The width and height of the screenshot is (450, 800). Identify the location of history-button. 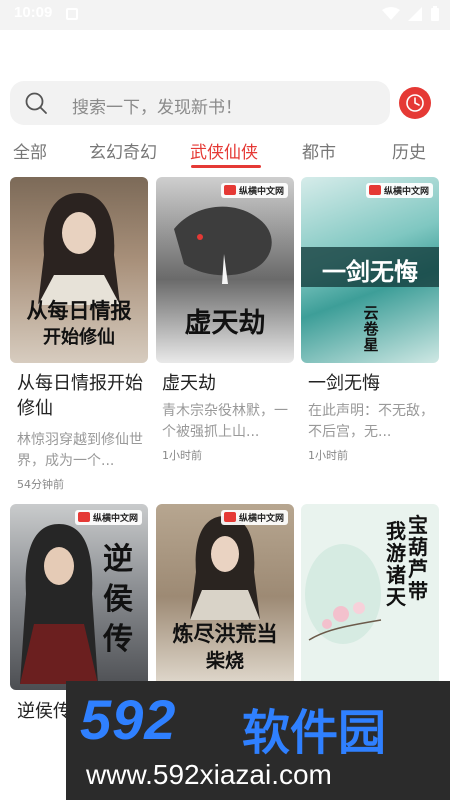
(415, 103).